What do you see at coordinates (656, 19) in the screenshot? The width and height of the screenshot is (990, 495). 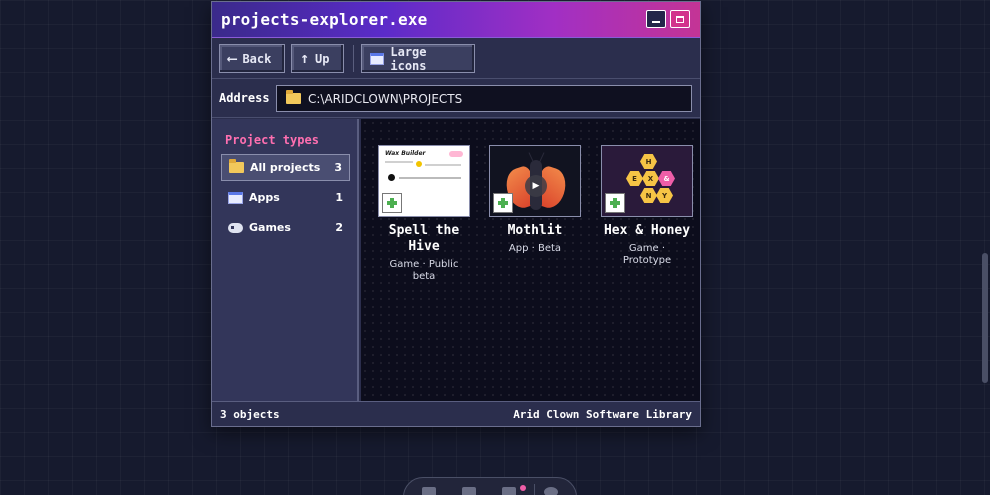 I see `minimize-button` at bounding box center [656, 19].